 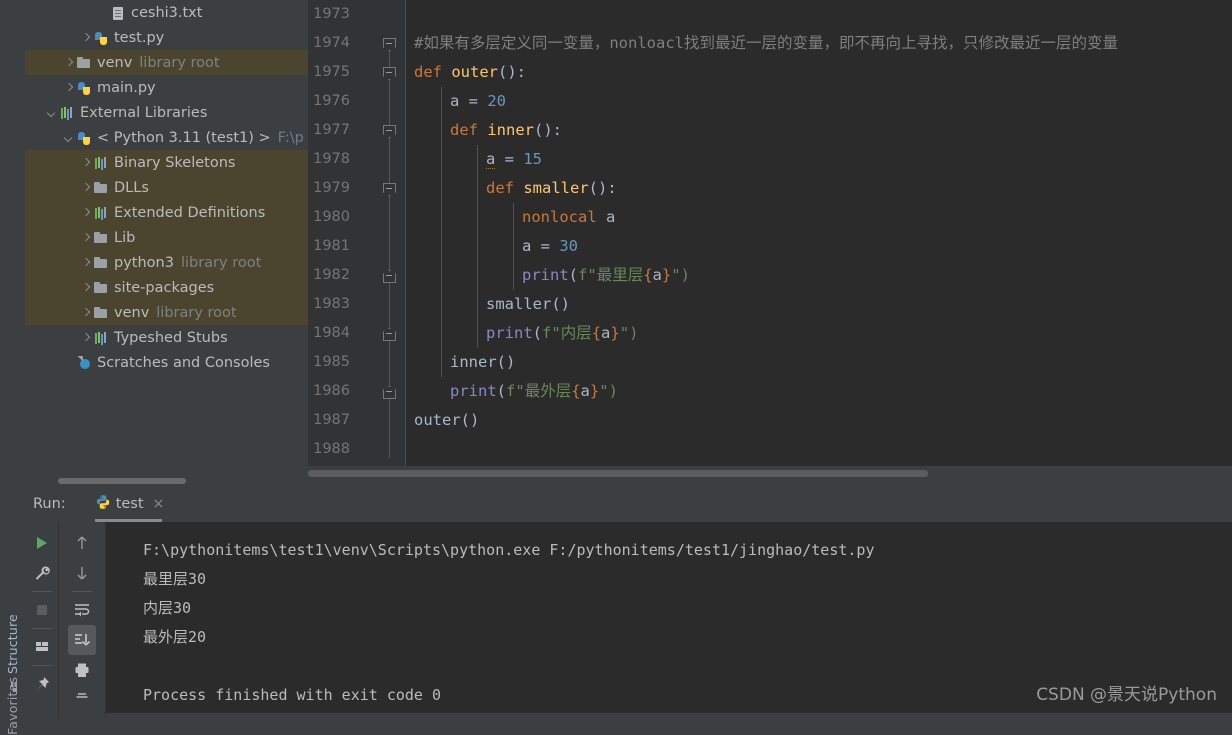 What do you see at coordinates (594, 391) in the screenshot?
I see `brace-close-1986: }` at bounding box center [594, 391].